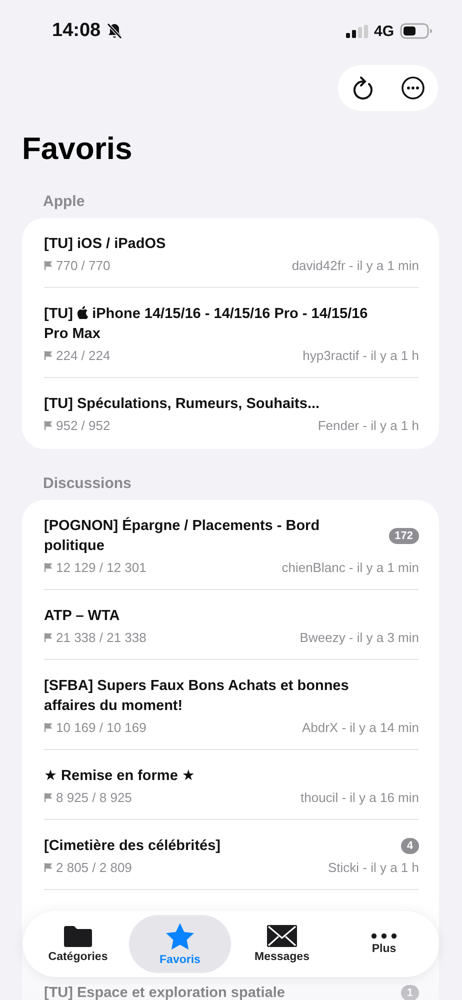  What do you see at coordinates (206, 324) in the screenshot?
I see `topic-title: [TU] iPhone 14/15/16 - 14/15/16 Pro - 14/15/16 Pro Max` at bounding box center [206, 324].